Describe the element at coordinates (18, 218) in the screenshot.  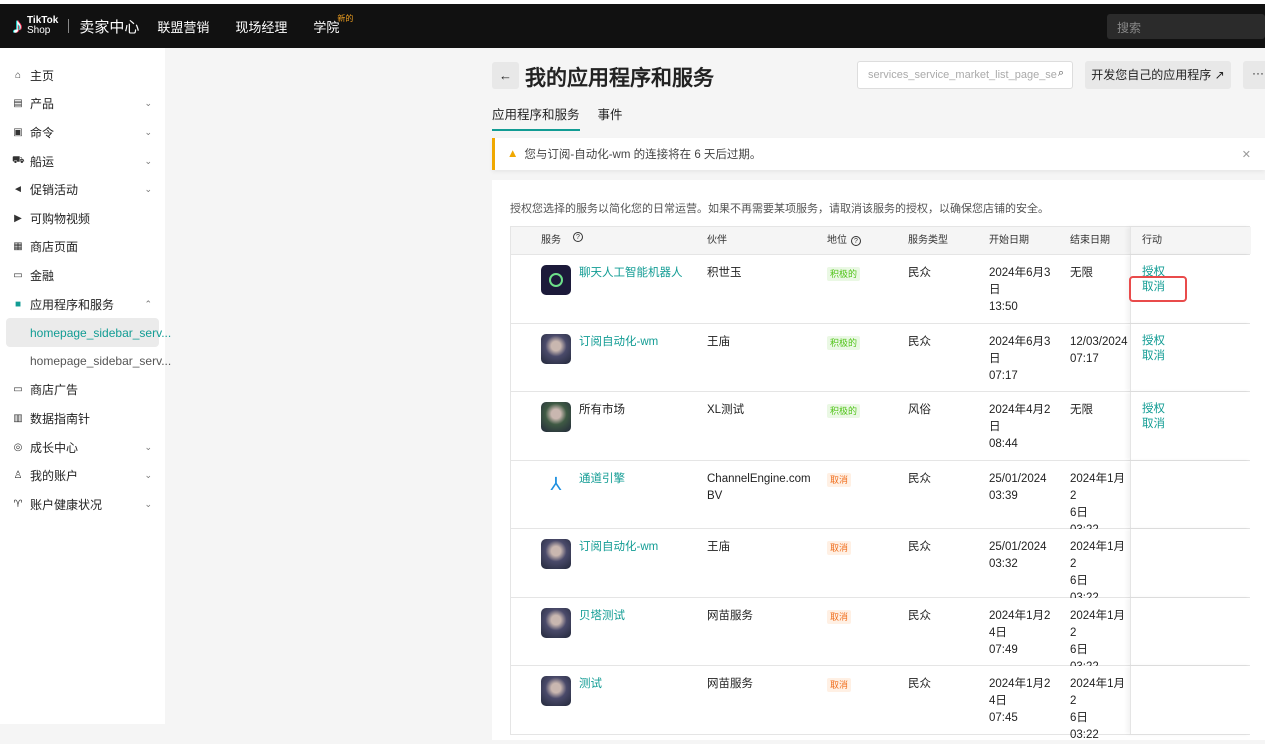
I see `sidebar-icon: ▶` at that location.